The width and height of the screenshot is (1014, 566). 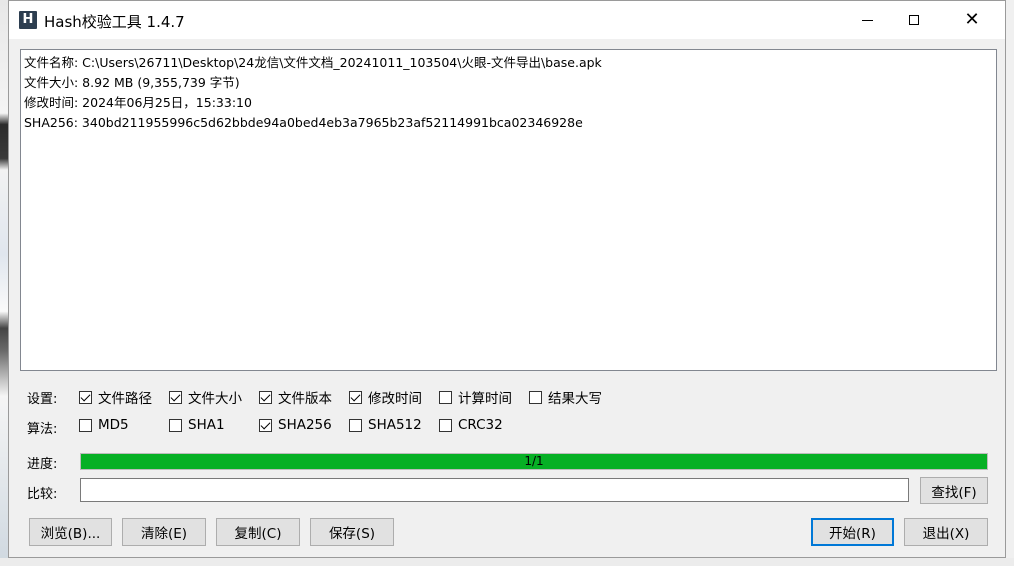 What do you see at coordinates (42, 429) in the screenshot?
I see `algorithm-label: 算法:` at bounding box center [42, 429].